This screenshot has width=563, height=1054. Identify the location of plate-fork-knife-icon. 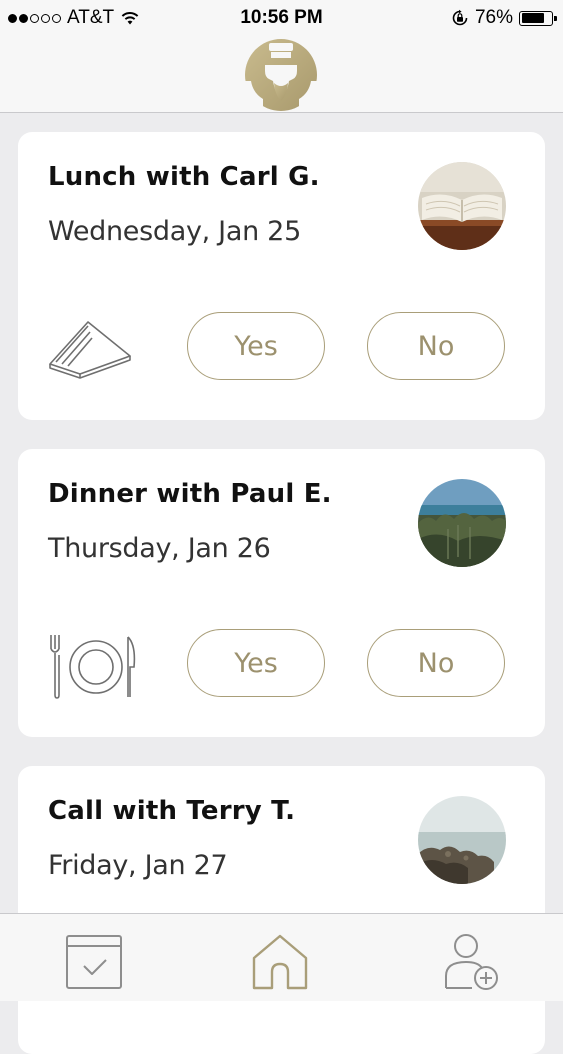
(93, 667).